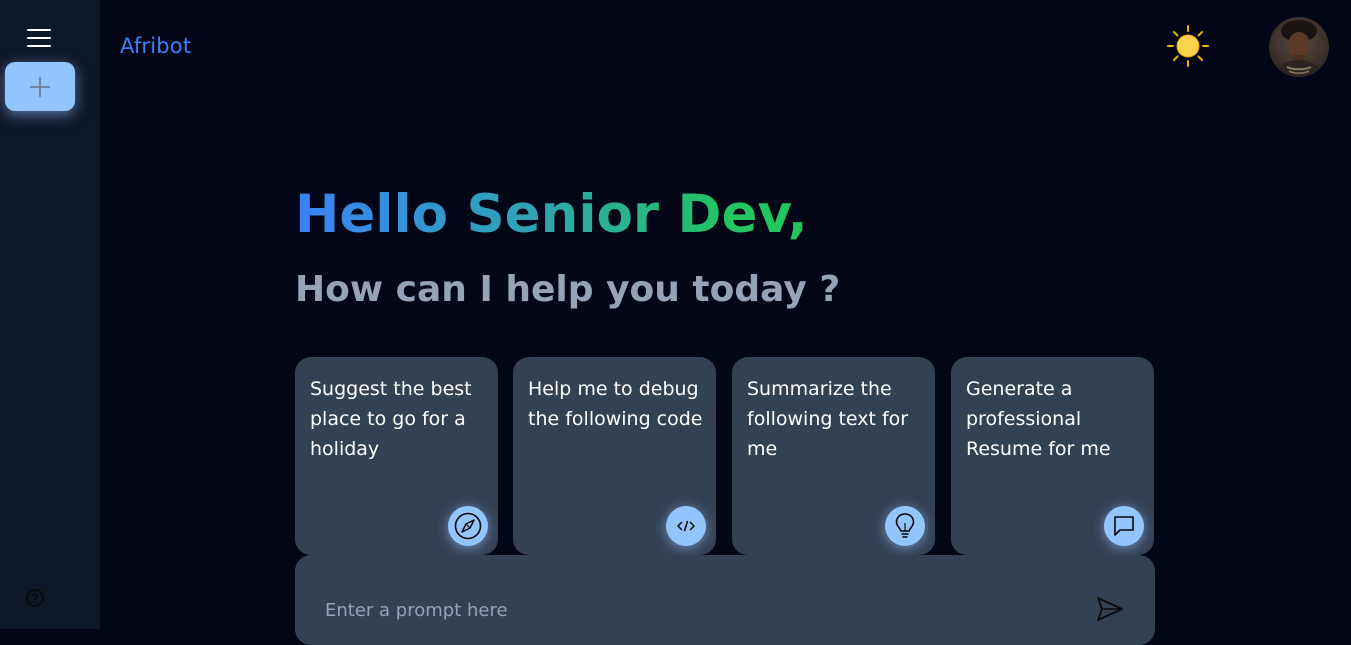  I want to click on new-chat-button, so click(40, 86).